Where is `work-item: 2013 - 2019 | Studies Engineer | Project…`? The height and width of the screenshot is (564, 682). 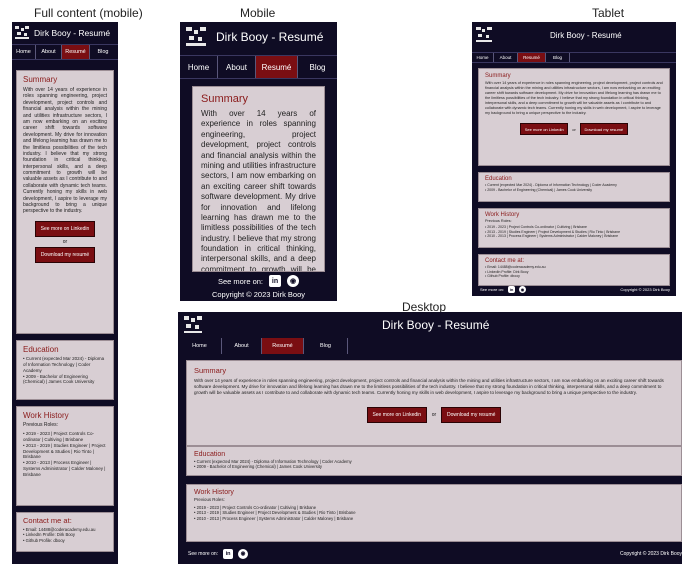 work-item: 2013 - 2019 | Studies Engineer | Project… is located at coordinates (65, 452).